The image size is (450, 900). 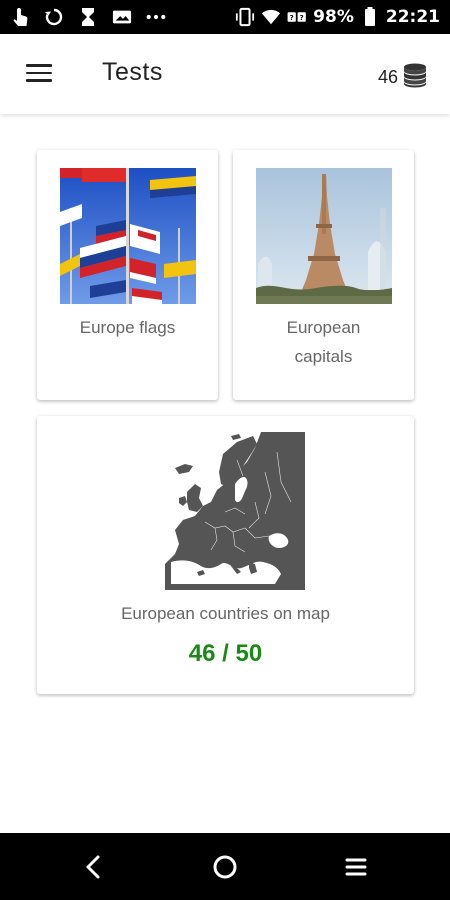 I want to click on coins-count: 46, so click(x=387, y=77).